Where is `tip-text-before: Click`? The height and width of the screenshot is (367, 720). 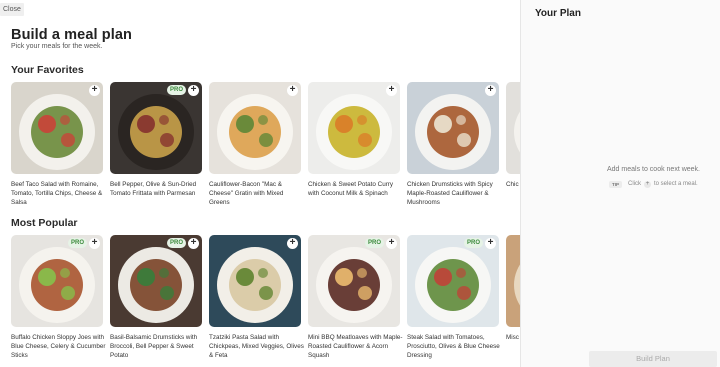
tip-text-before: Click is located at coordinates (635, 184).